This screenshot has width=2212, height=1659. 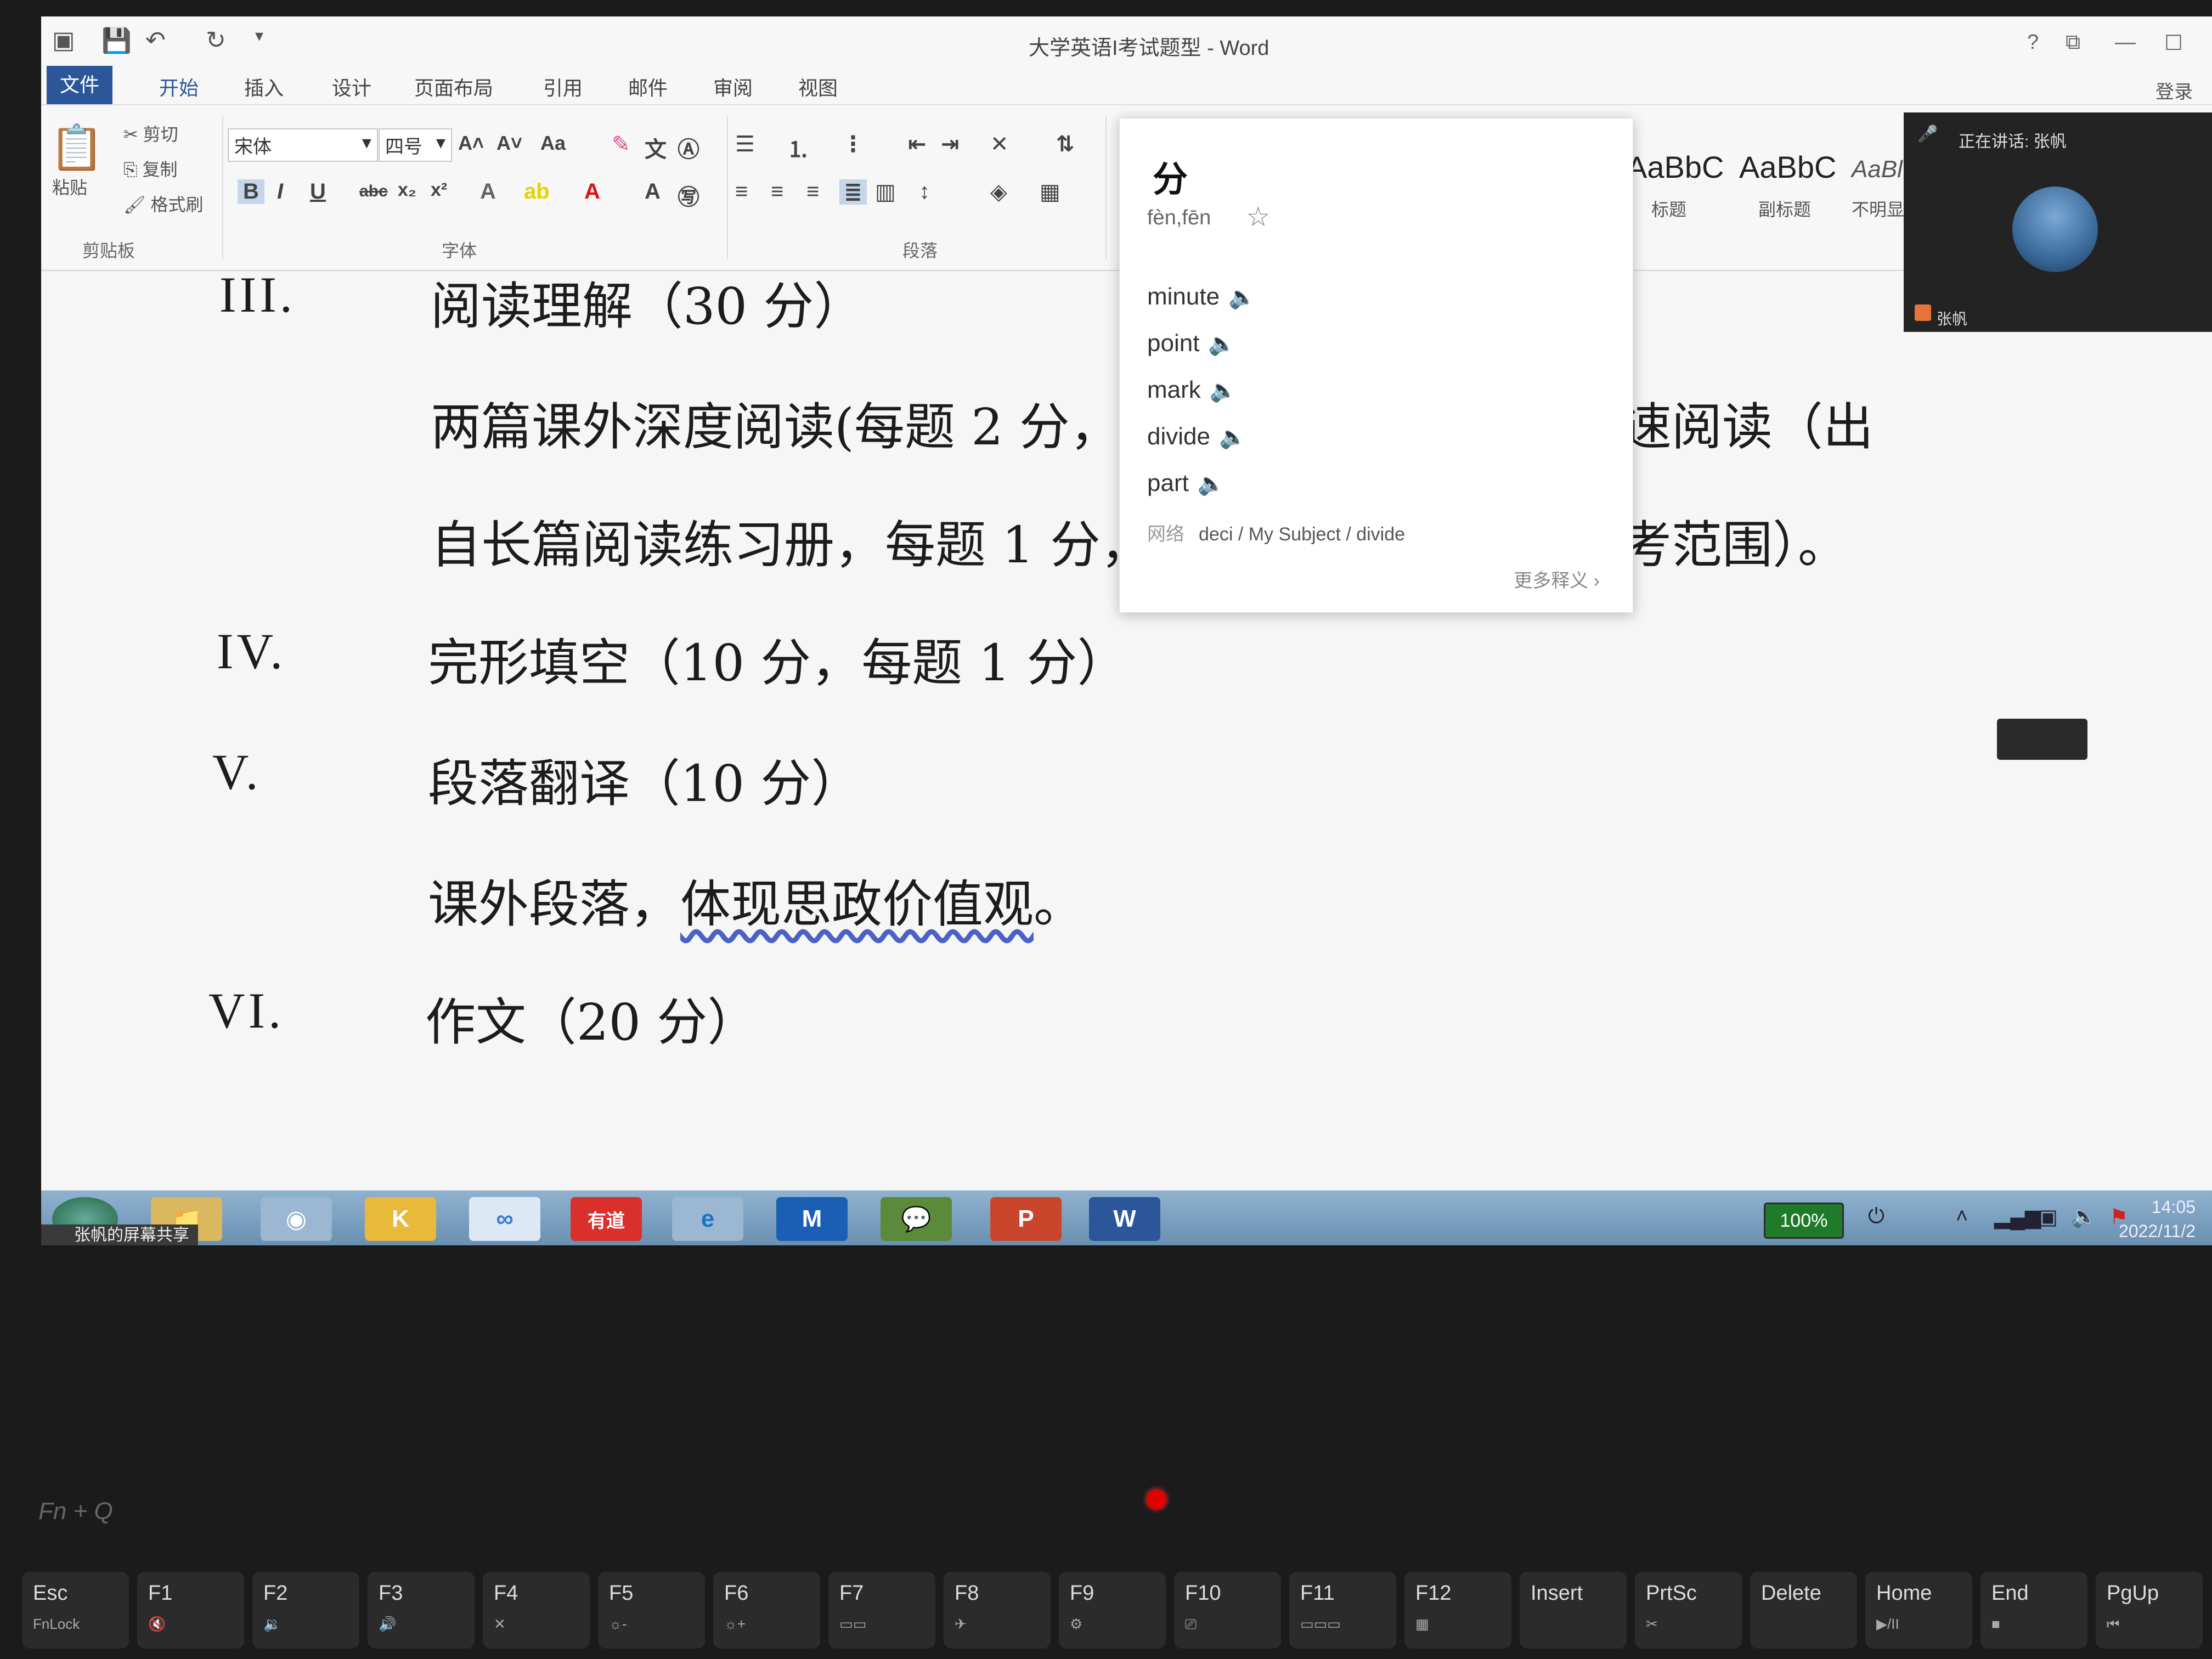 I want to click on tab-review: 审阅, so click(x=733, y=87).